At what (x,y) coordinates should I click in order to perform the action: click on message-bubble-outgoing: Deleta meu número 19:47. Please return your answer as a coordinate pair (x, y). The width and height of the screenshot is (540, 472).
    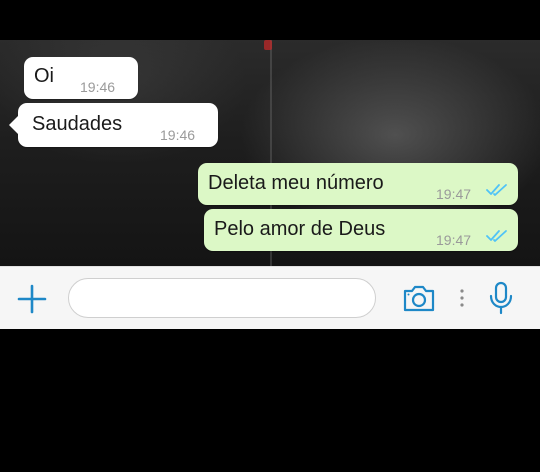
    Looking at the image, I should click on (358, 184).